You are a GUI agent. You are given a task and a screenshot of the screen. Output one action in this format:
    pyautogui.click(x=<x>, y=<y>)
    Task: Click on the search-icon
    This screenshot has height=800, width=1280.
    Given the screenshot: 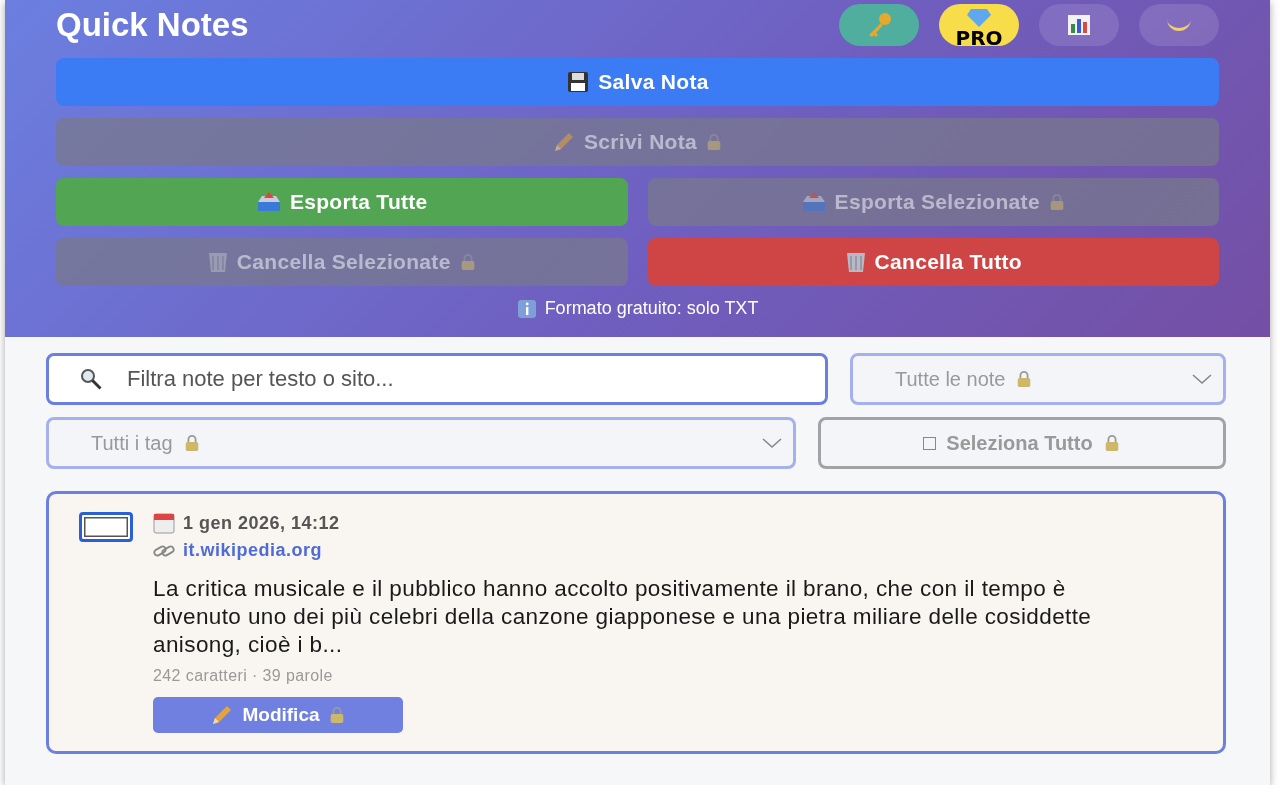 What is the action you would take?
    pyautogui.click(x=91, y=379)
    